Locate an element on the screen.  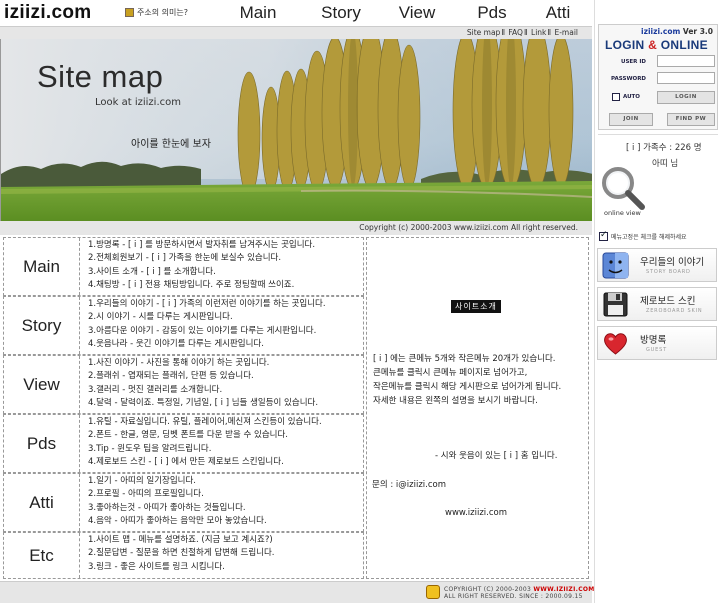
site-intro-badge: 사이트소개 is located at coordinates (476, 306).